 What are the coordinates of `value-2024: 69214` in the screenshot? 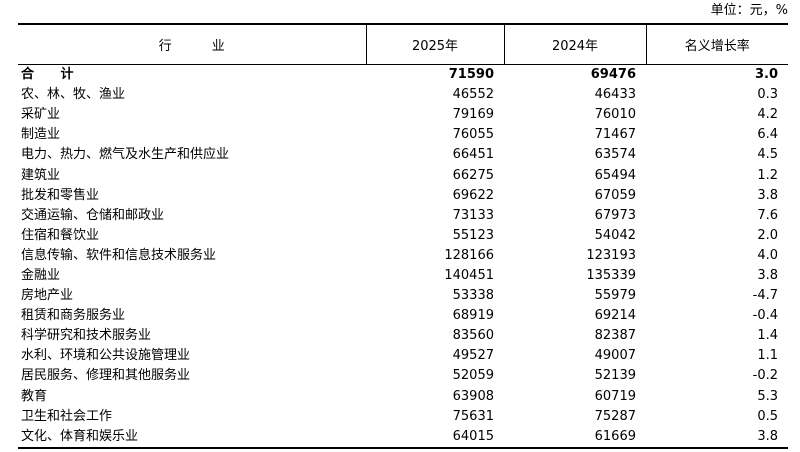 It's located at (615, 316).